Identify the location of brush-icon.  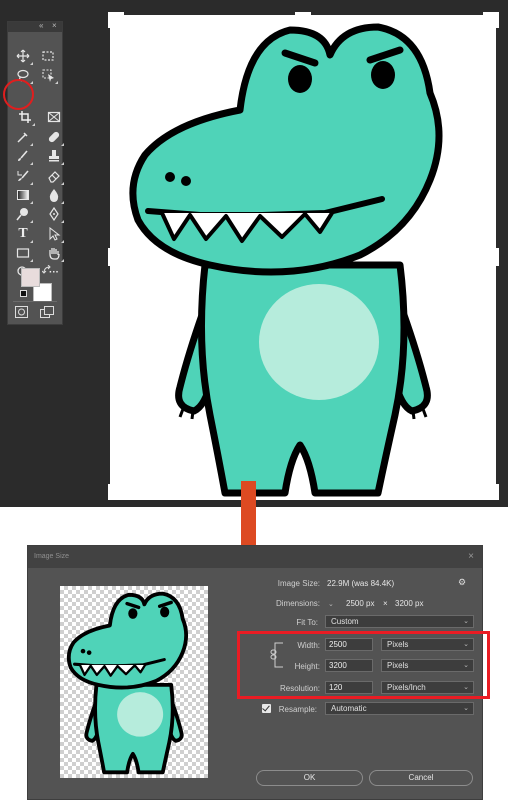
(23, 155).